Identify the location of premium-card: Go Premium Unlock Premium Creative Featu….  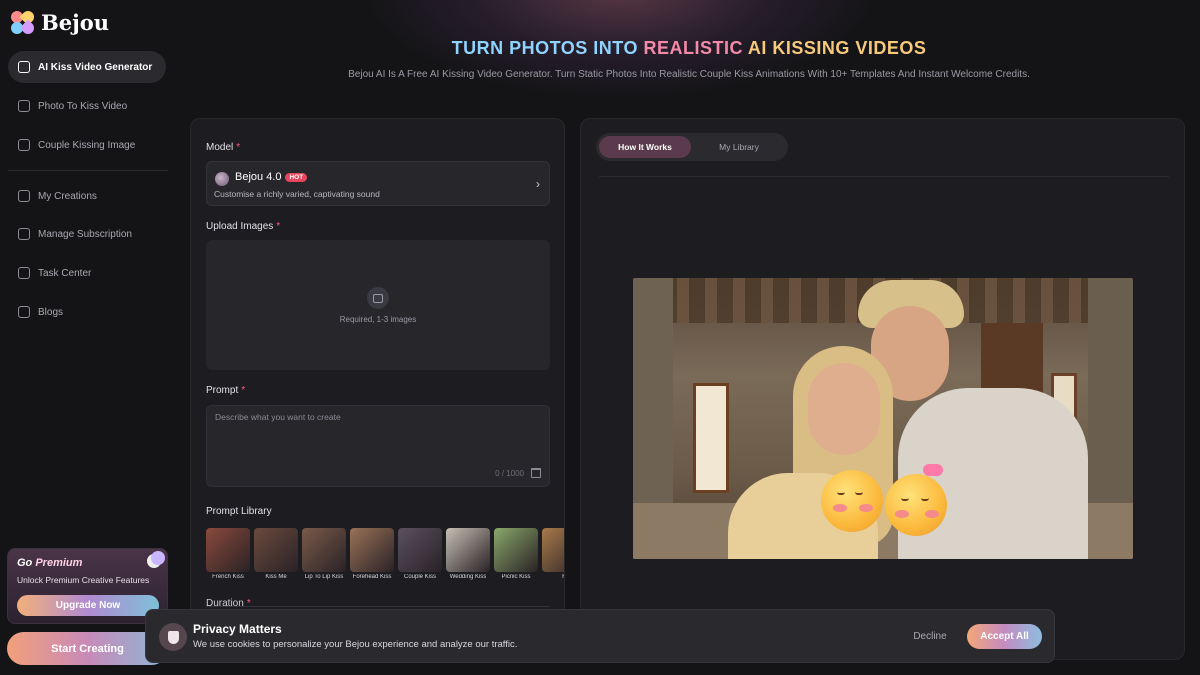
(87, 586).